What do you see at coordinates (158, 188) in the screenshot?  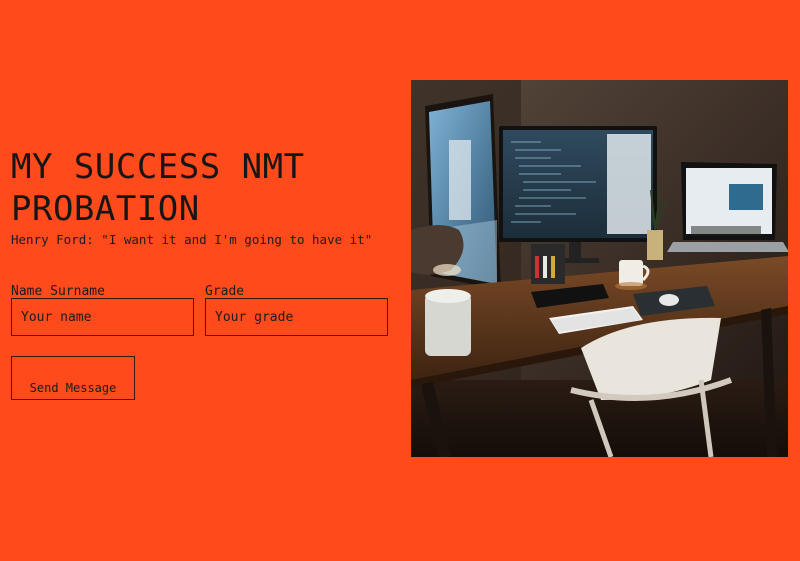 I see `page-title: MY SUCCESS NMT PROBATION` at bounding box center [158, 188].